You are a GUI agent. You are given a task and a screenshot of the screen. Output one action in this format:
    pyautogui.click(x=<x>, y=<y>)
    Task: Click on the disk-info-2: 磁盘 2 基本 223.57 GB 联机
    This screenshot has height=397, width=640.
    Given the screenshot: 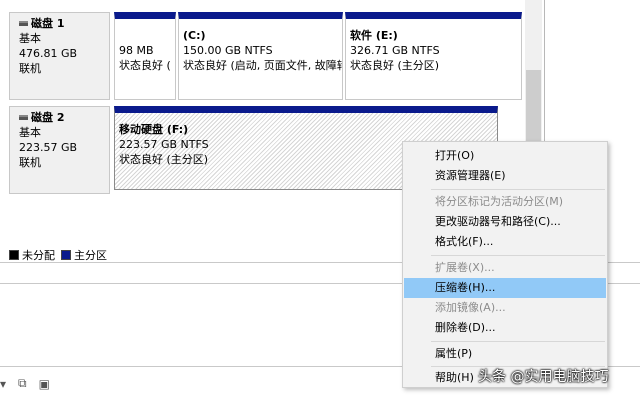 What is the action you would take?
    pyautogui.click(x=59, y=150)
    